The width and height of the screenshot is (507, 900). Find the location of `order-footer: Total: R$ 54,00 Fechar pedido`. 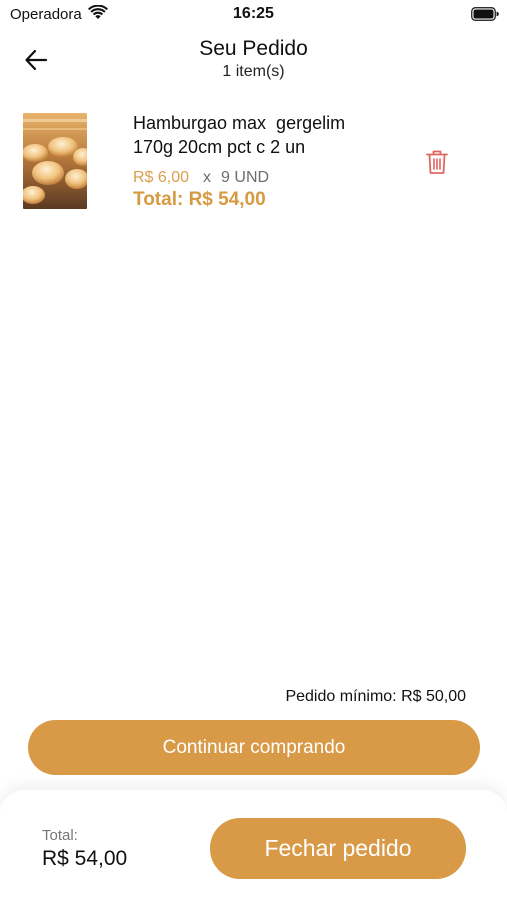

order-footer: Total: R$ 54,00 Fechar pedido is located at coordinates (253, 845).